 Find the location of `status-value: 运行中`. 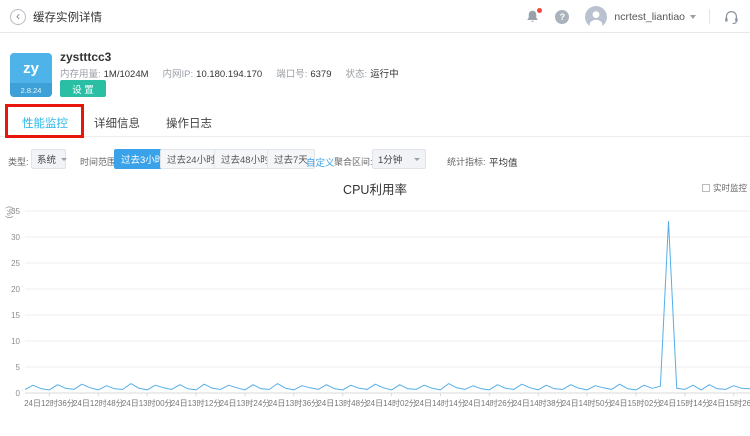

status-value: 运行中 is located at coordinates (384, 74).